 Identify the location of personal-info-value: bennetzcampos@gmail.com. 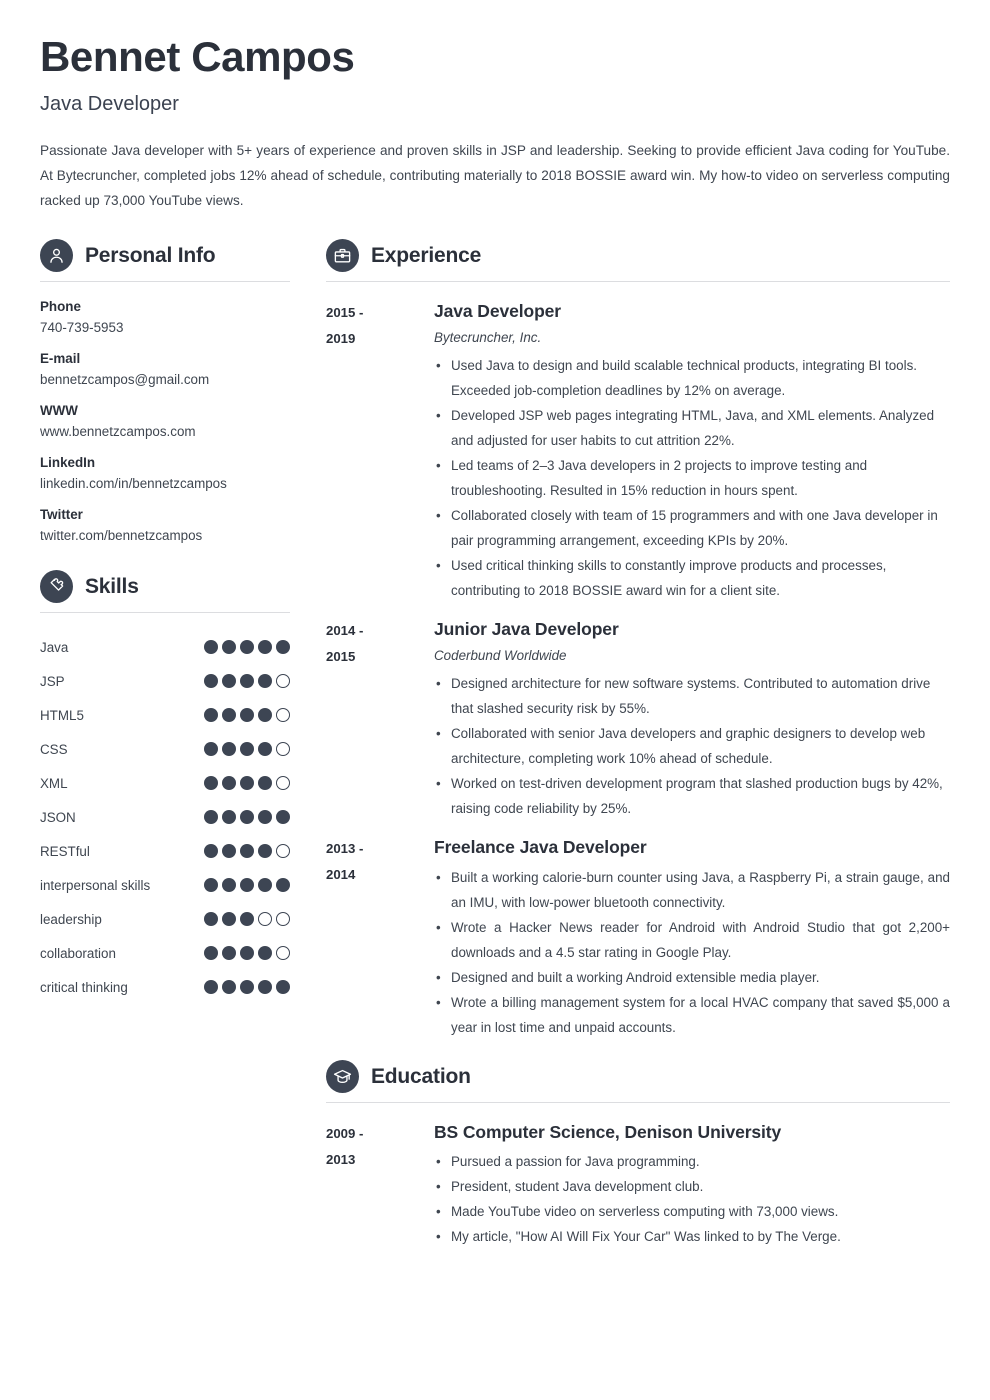
(165, 380).